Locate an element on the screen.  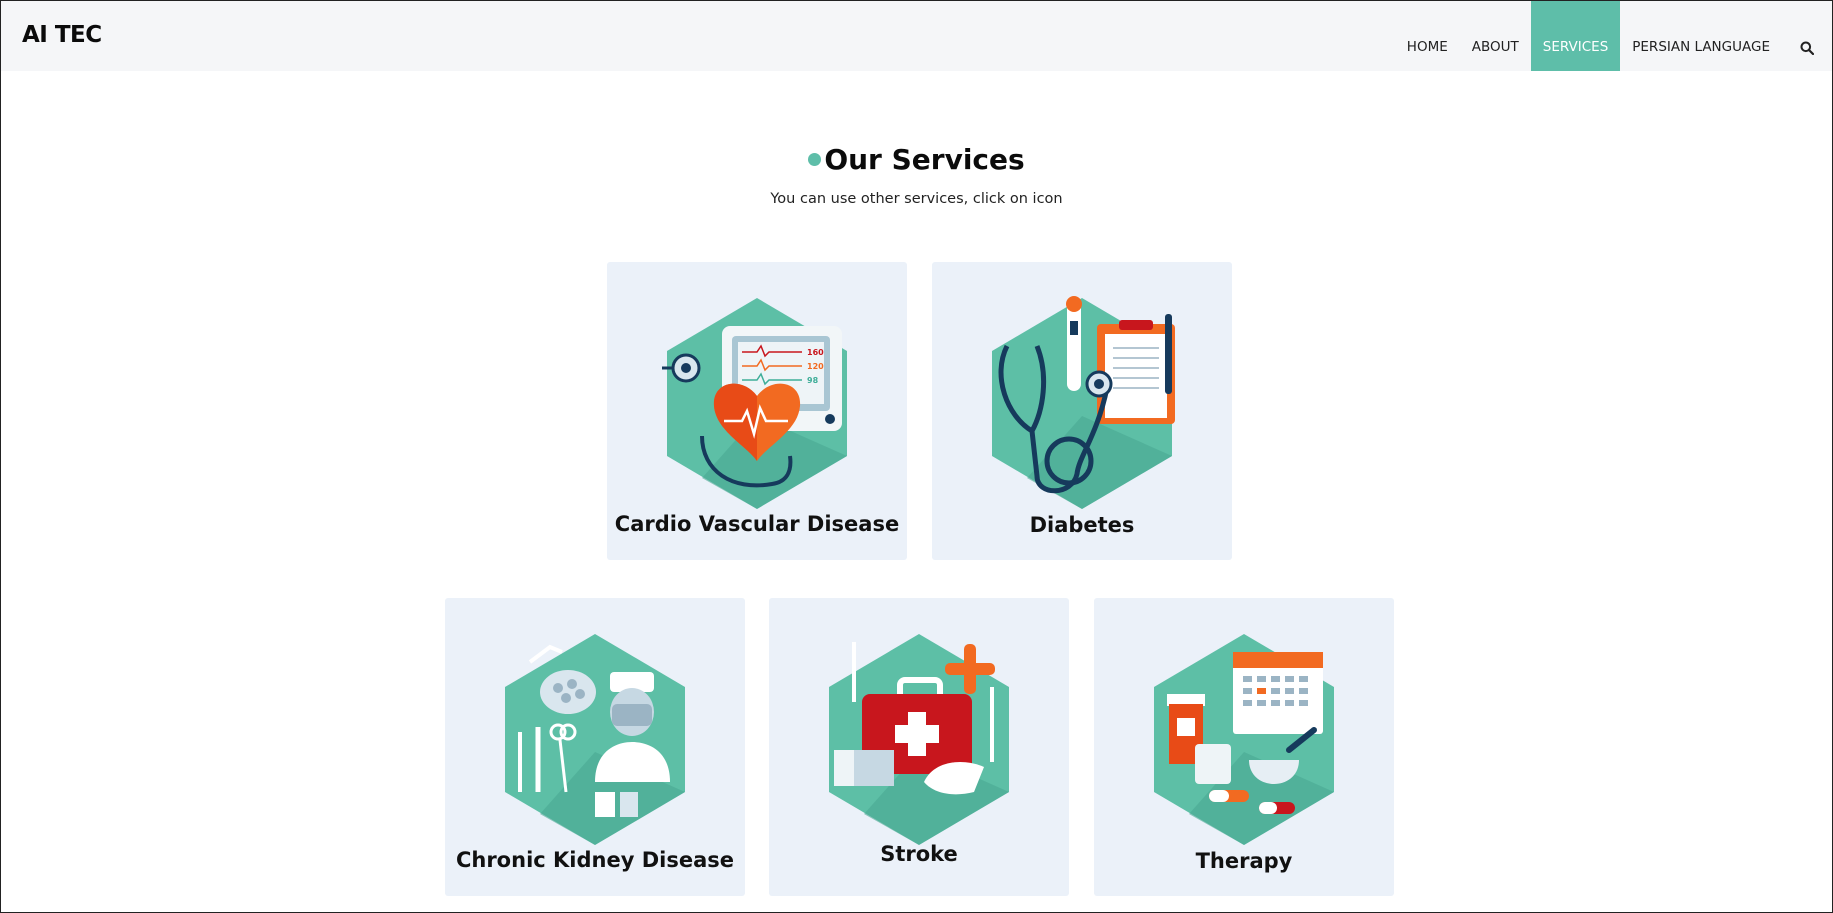
search-button is located at coordinates (1807, 36).